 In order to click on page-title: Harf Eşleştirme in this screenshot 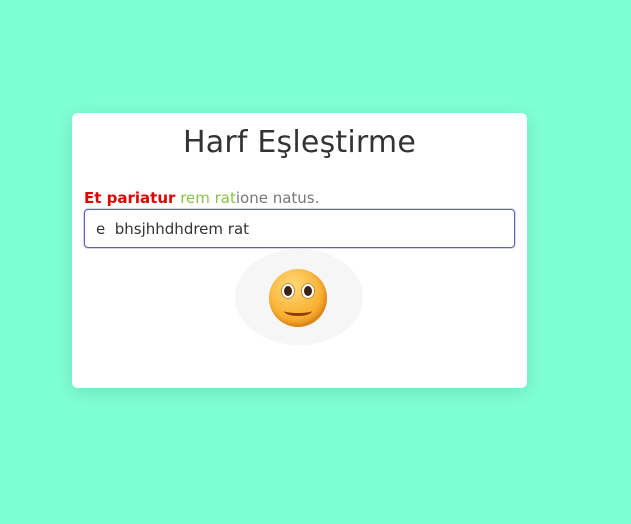, I will do `click(299, 142)`.